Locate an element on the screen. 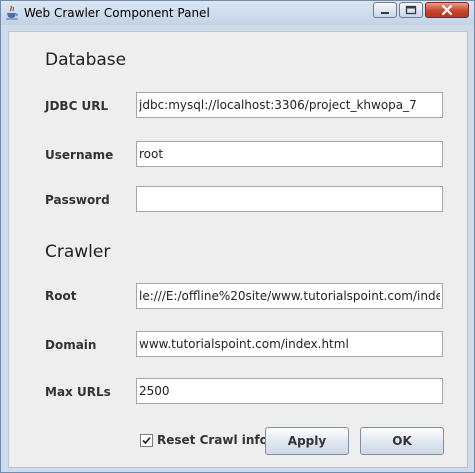 The height and width of the screenshot is (473, 475). crawler-heading: Crawler is located at coordinates (78, 252).